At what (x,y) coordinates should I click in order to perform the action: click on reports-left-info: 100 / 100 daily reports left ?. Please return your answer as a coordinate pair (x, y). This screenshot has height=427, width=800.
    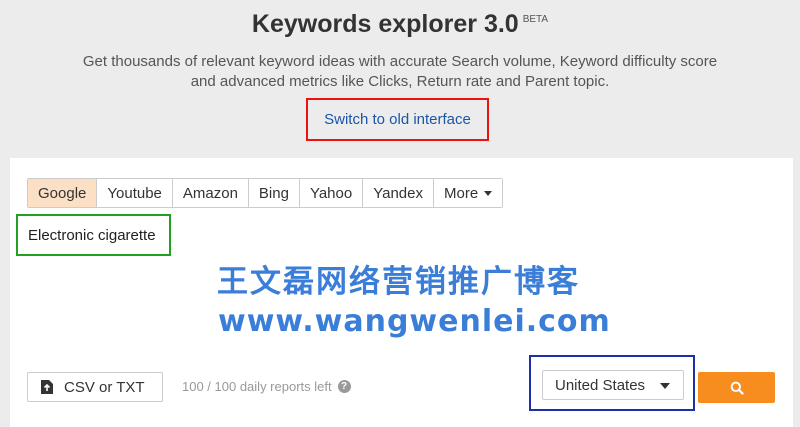
    Looking at the image, I should click on (266, 386).